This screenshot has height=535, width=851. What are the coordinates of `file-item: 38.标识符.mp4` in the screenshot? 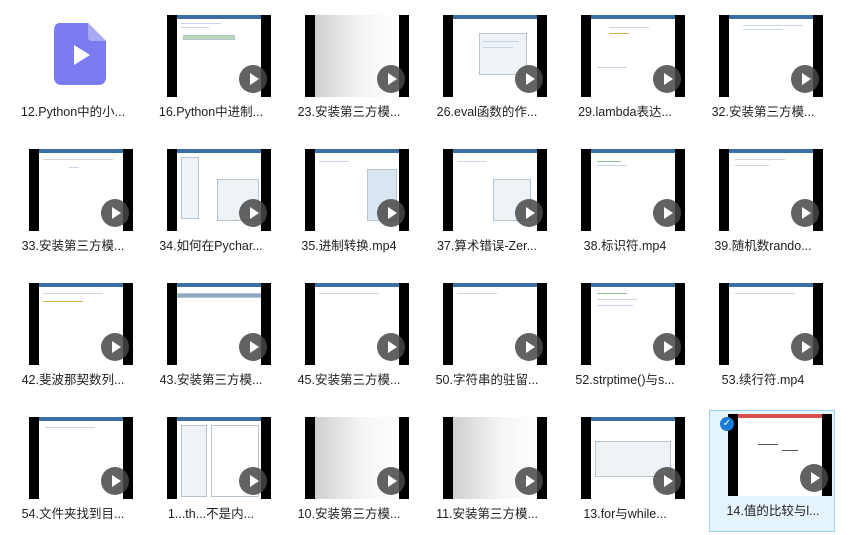 It's located at (625, 206).